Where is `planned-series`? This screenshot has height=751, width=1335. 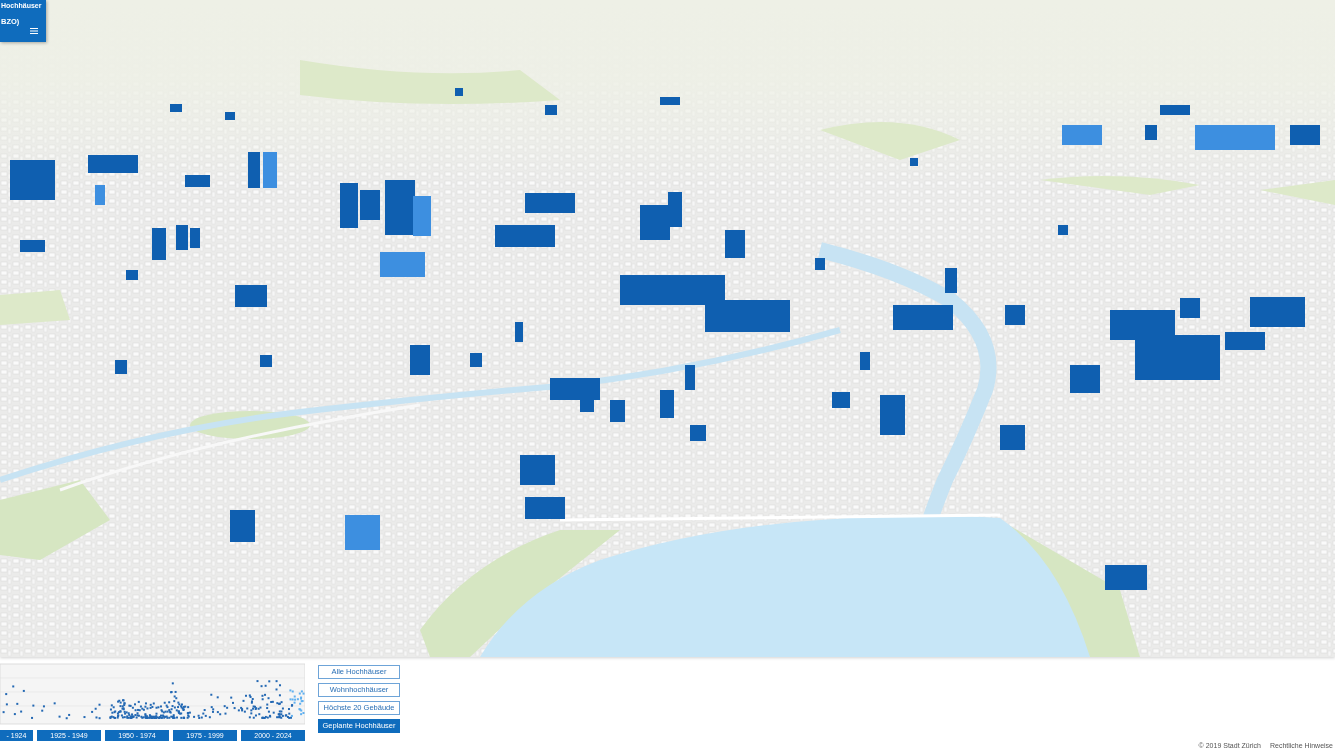 planned-series is located at coordinates (297, 703).